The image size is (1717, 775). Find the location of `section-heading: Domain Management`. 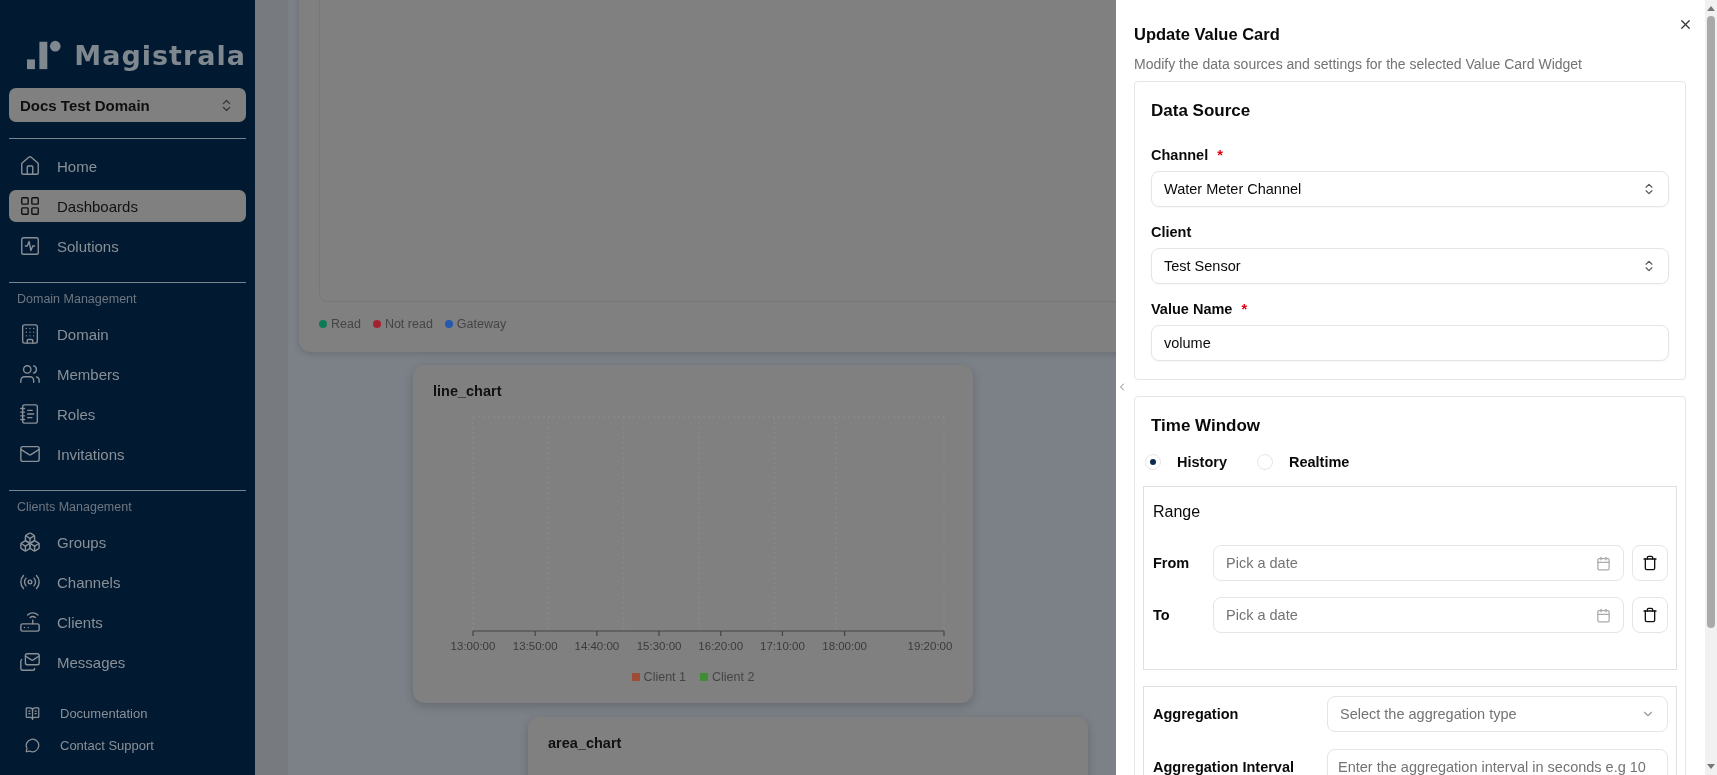

section-heading: Domain Management is located at coordinates (77, 299).